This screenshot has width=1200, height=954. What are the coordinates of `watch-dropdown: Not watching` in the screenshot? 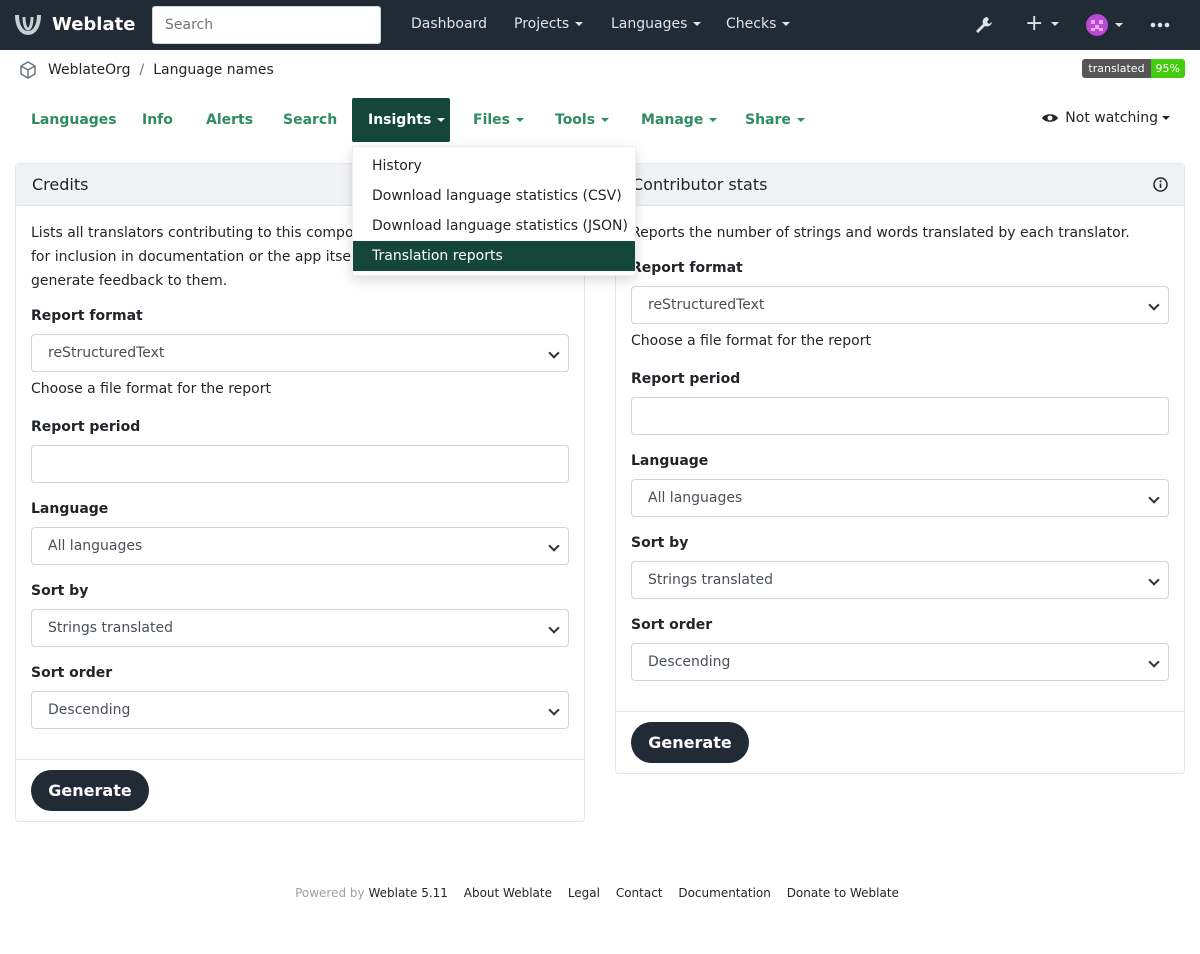 It's located at (1105, 118).